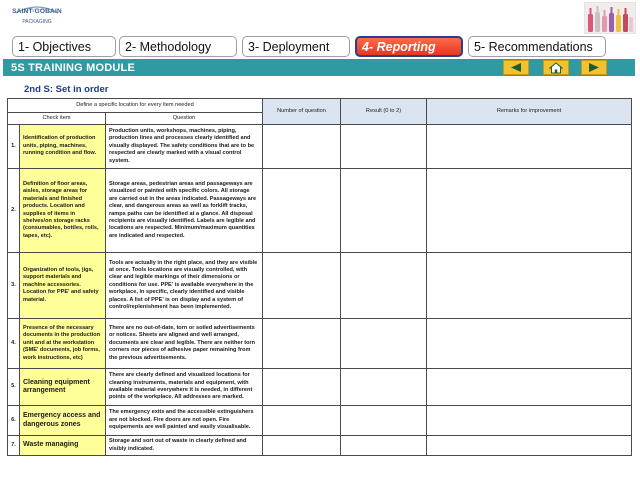  What do you see at coordinates (66, 89) in the screenshot?
I see `section-heading: 2nd S: Set in order` at bounding box center [66, 89].